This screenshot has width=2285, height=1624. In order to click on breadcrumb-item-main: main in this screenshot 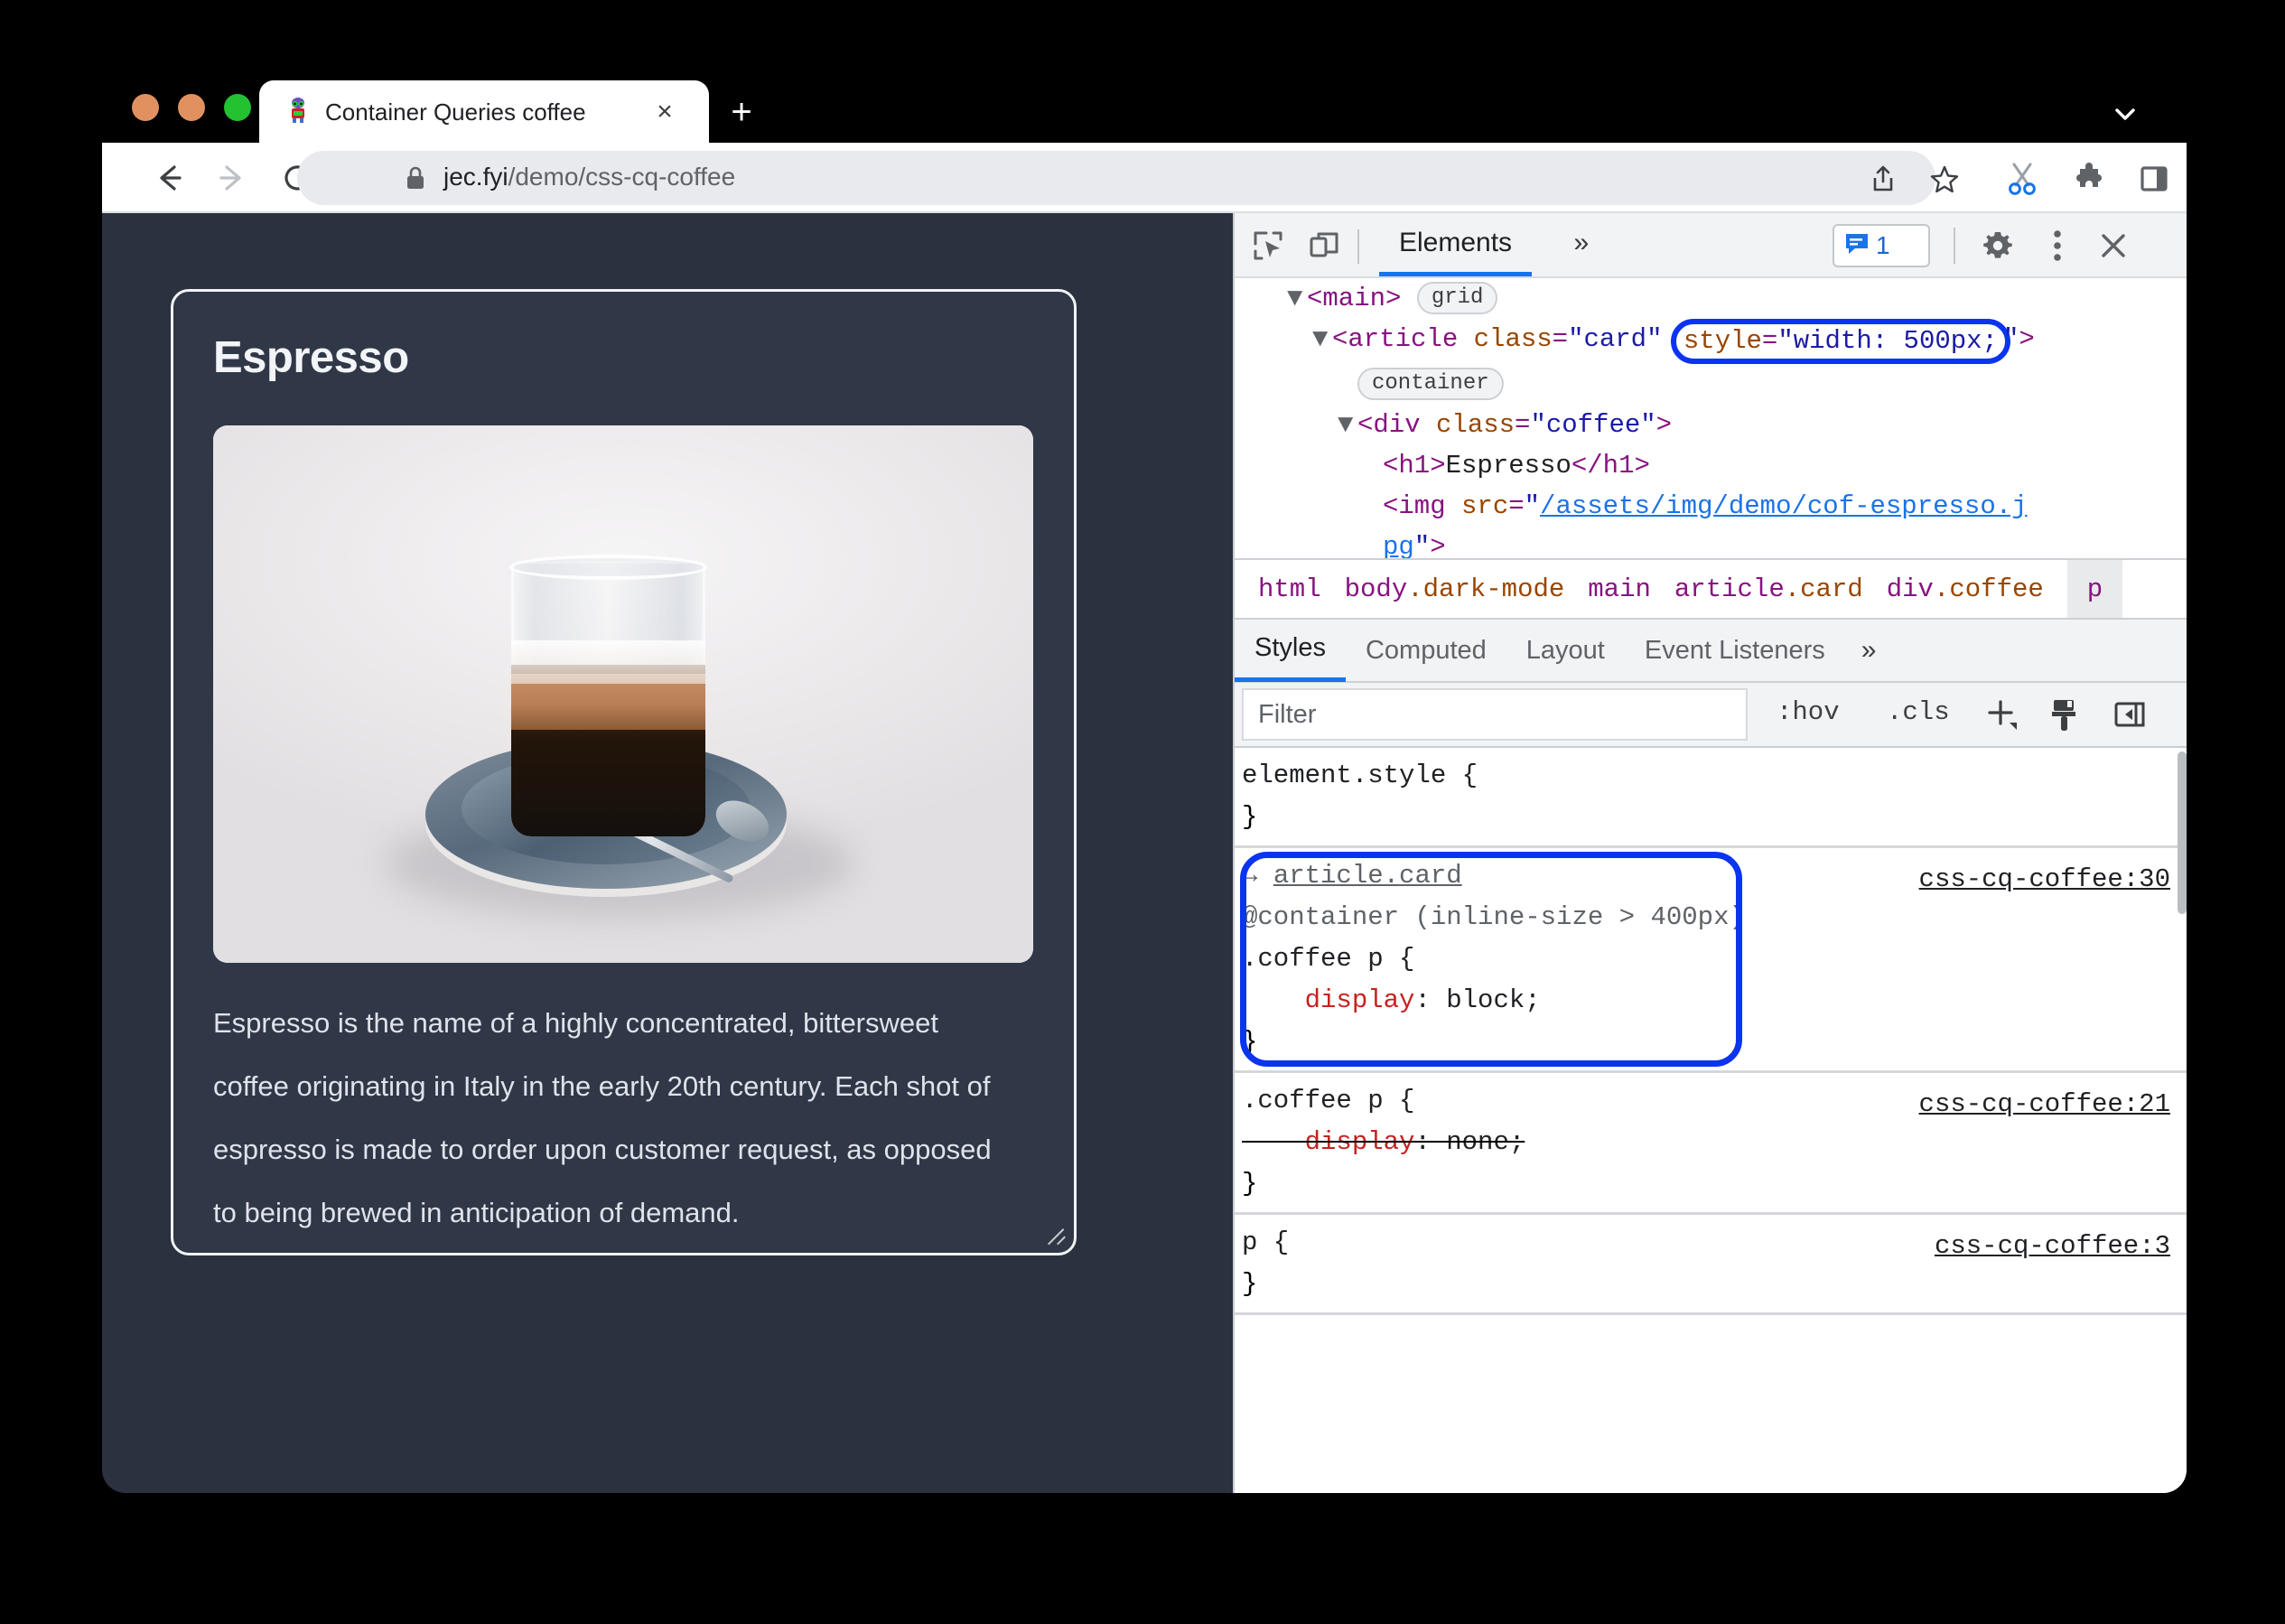, I will do `click(1607, 589)`.